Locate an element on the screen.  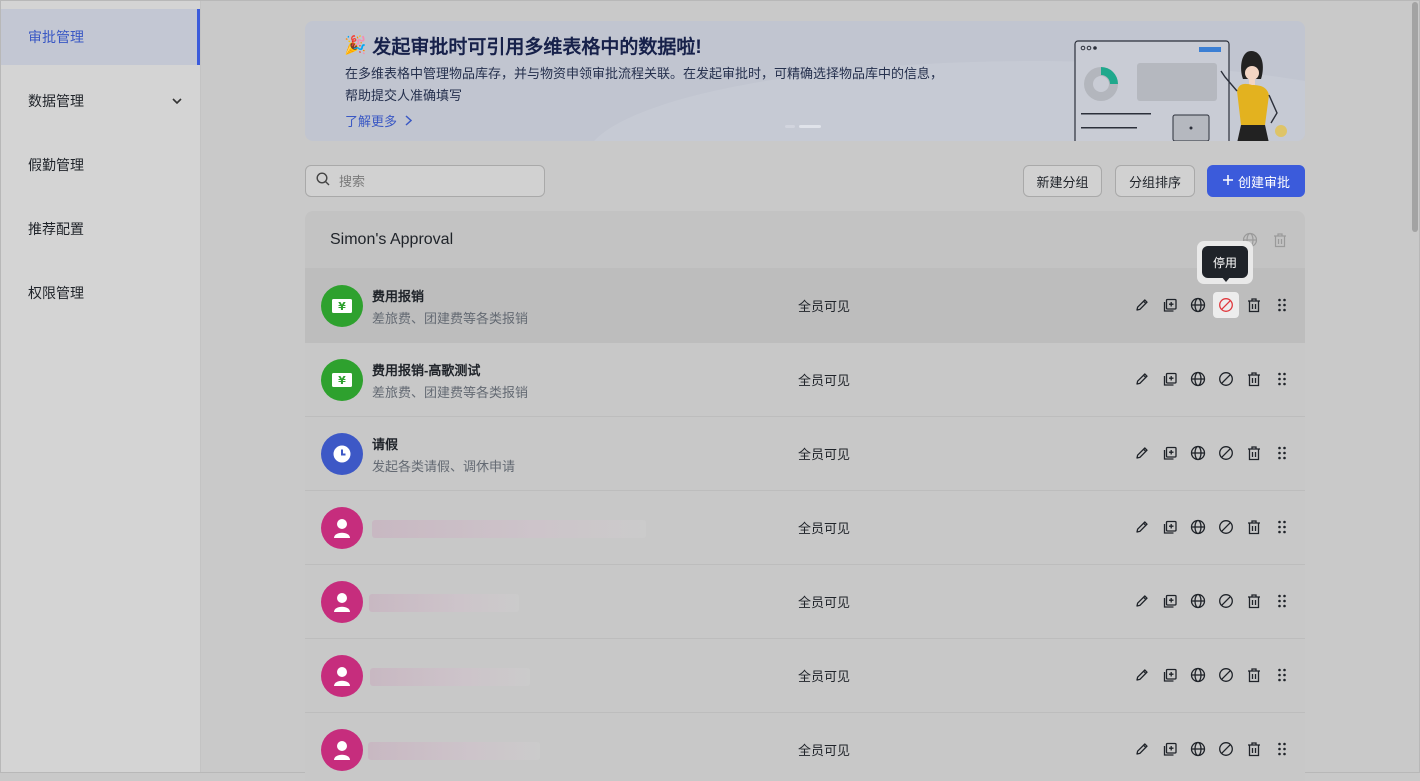
sidebar-item-attendance-management: 假勤管理 is located at coordinates (100, 165).